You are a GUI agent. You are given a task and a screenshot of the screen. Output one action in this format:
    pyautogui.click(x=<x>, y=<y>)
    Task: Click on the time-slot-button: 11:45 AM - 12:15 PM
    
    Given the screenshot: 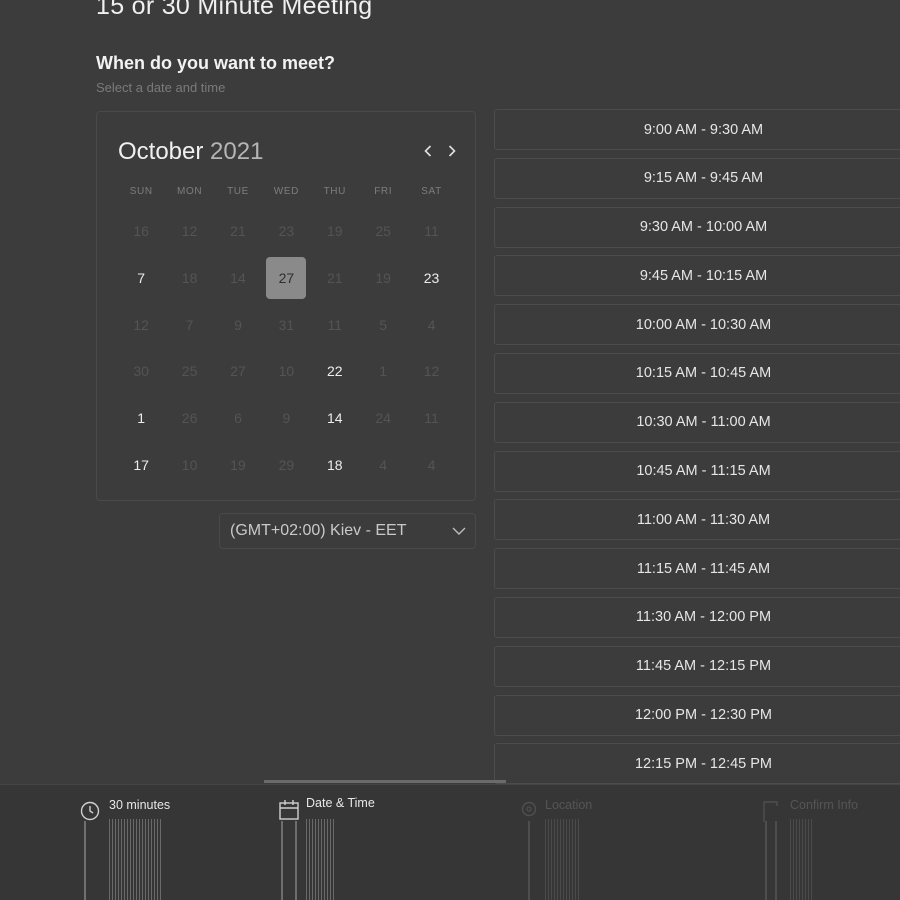 What is the action you would take?
    pyautogui.click(x=697, y=666)
    